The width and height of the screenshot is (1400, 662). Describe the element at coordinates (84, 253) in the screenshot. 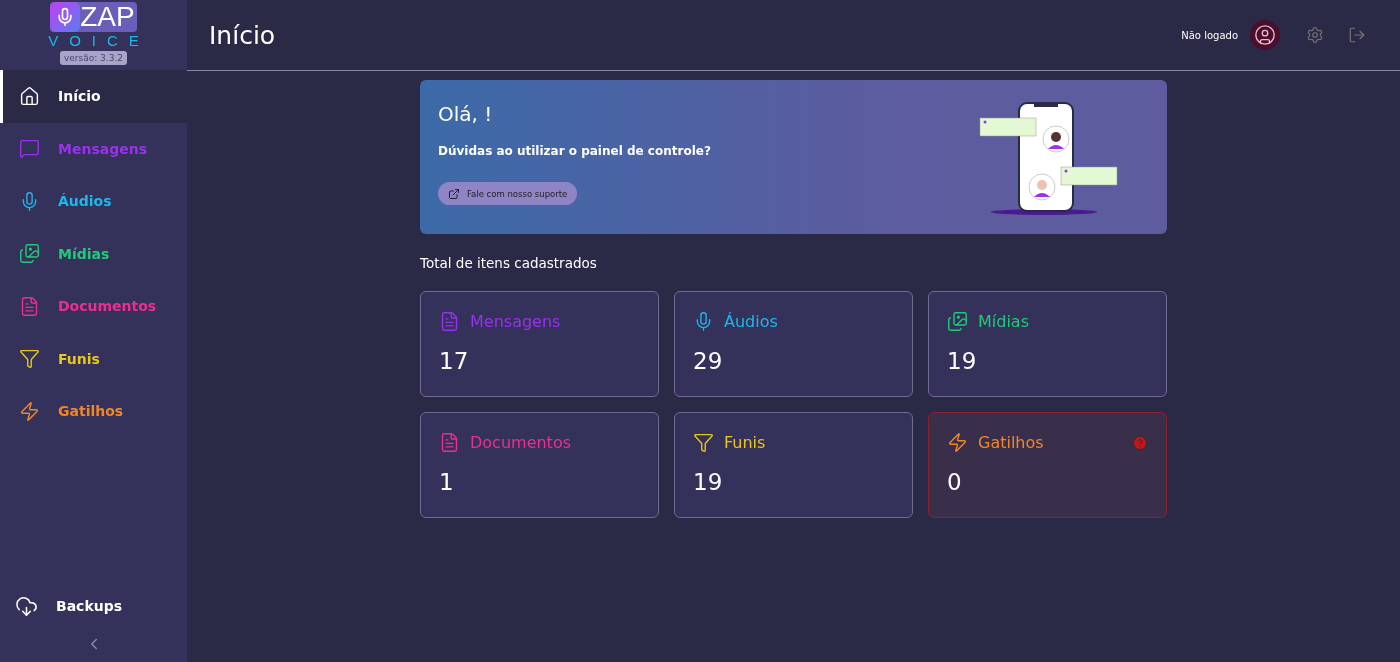

I see `nav-label: Mídias` at that location.